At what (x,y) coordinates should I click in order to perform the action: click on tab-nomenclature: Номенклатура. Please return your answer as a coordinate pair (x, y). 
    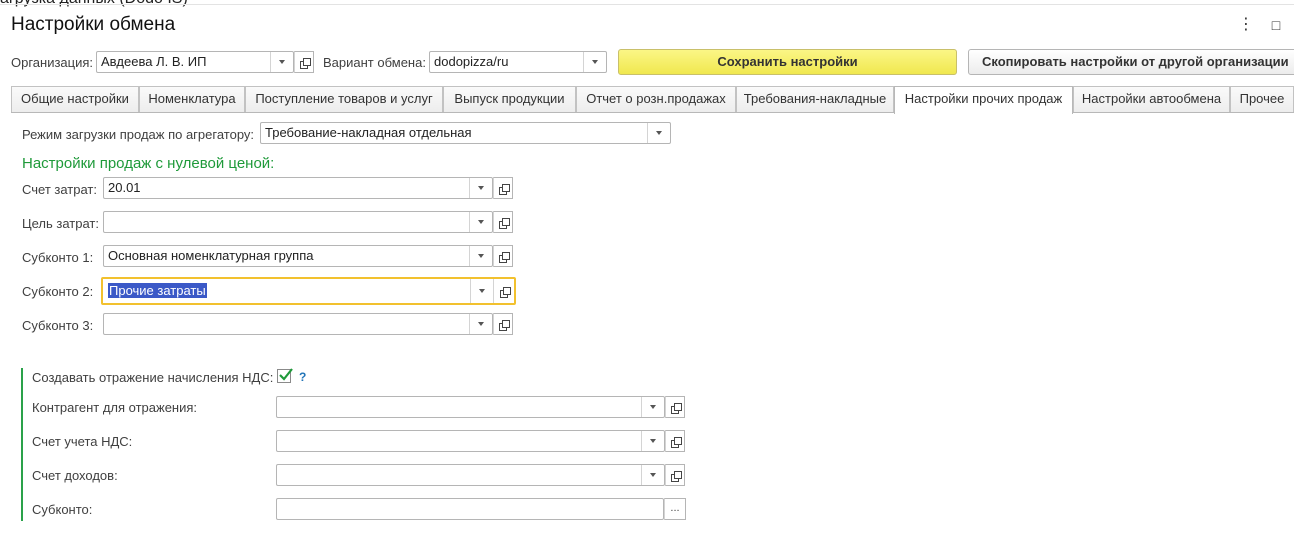
    Looking at the image, I should click on (192, 99).